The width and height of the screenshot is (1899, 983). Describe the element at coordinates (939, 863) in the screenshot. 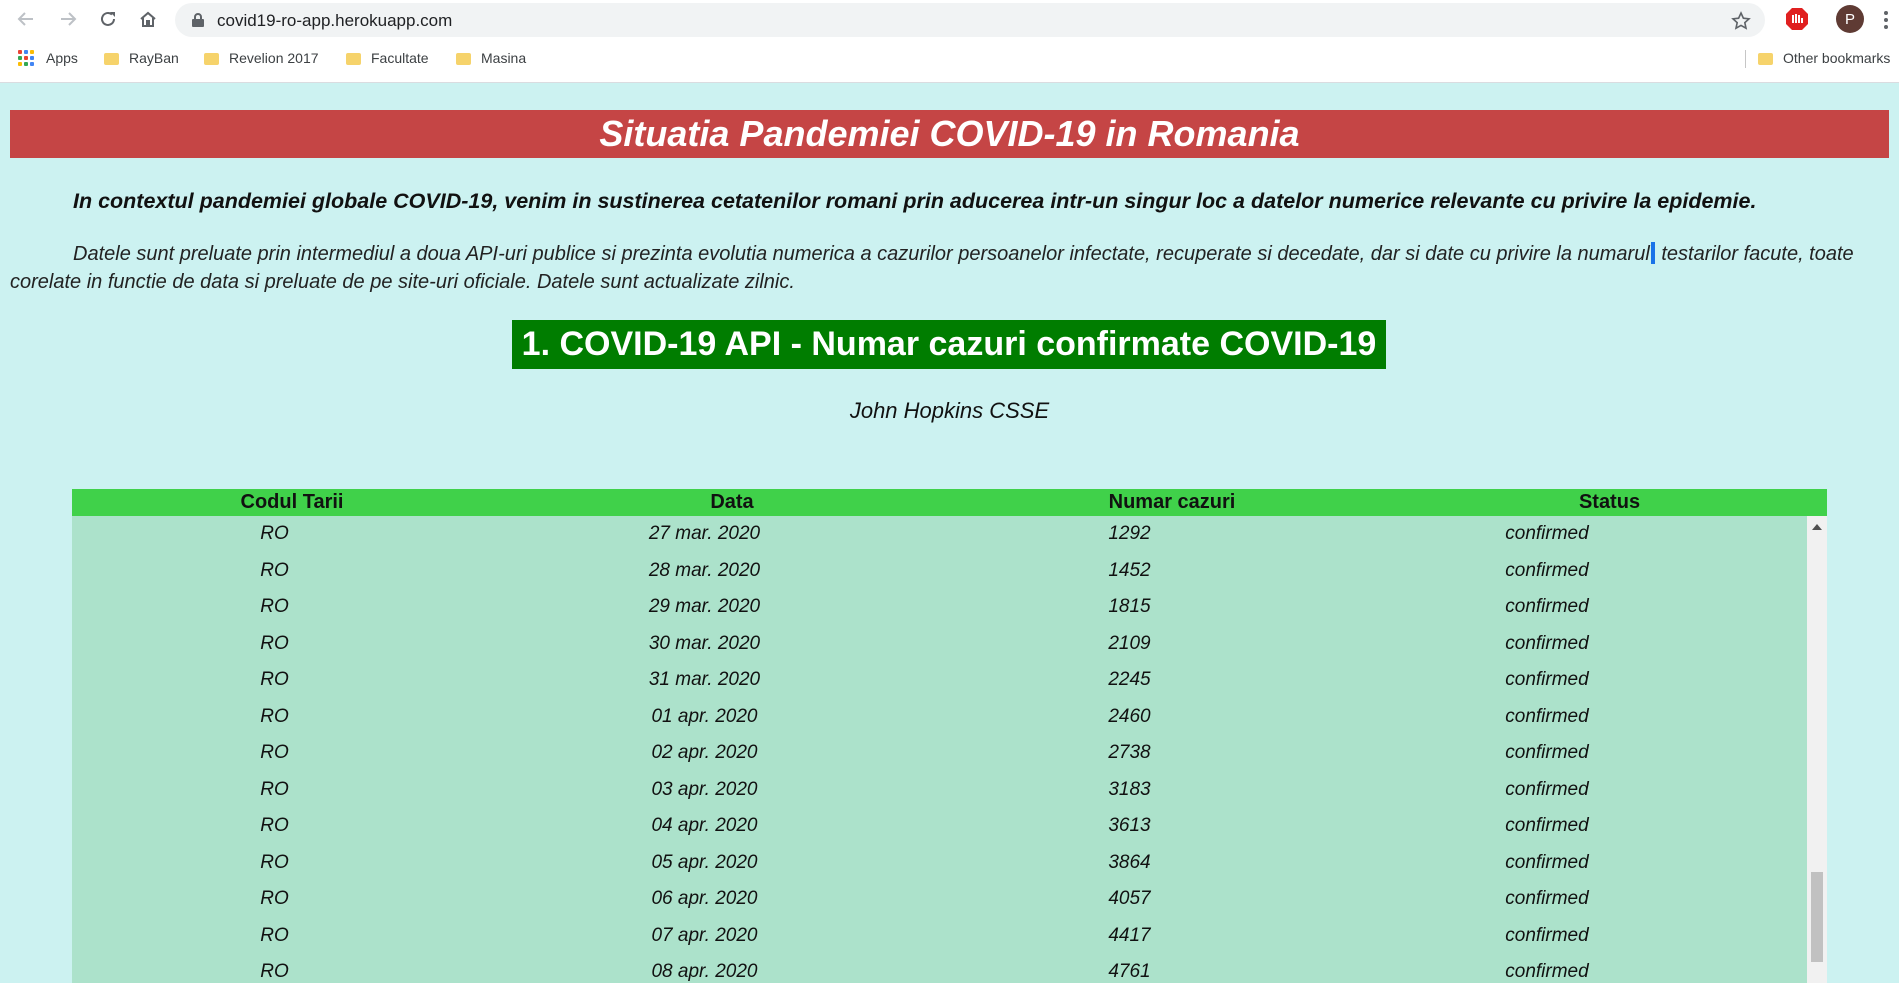

I see `table-row: RO 05 apr. 2020 3864 confirmed` at that location.